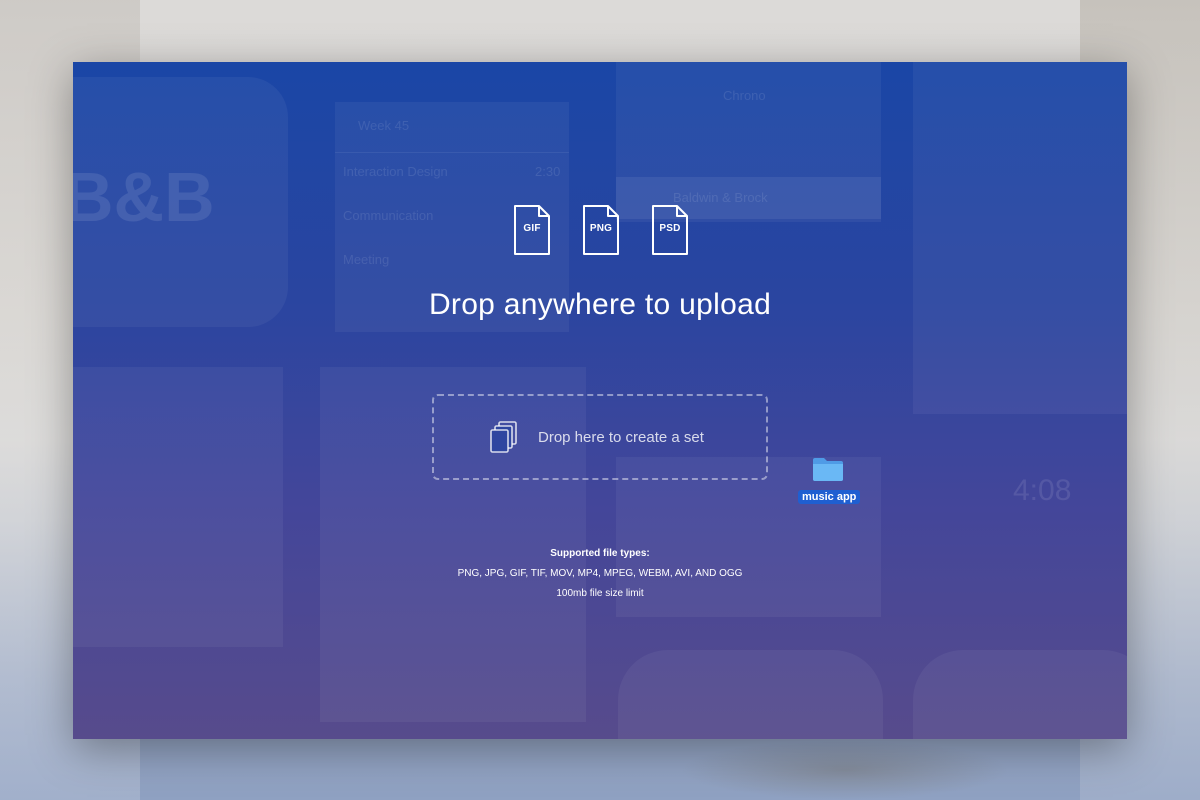 The image size is (1200, 800). I want to click on ghost-project-name: Baldwin & Brock, so click(720, 197).